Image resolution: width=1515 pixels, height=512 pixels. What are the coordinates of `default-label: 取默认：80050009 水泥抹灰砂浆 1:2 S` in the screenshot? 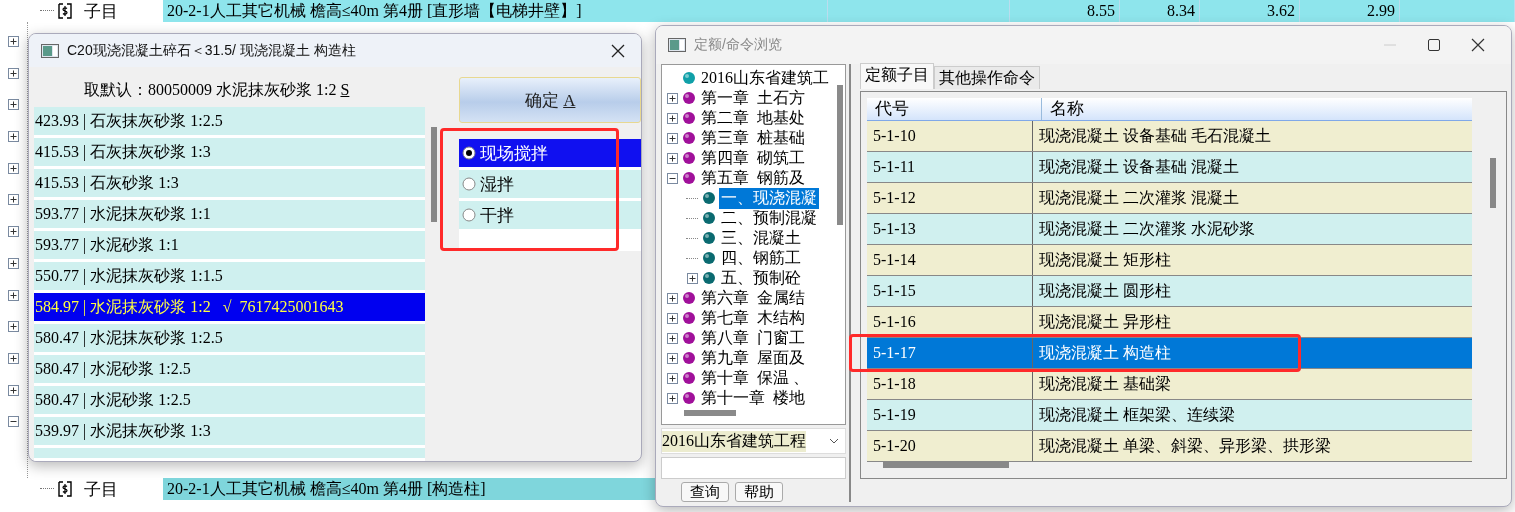 It's located at (217, 90).